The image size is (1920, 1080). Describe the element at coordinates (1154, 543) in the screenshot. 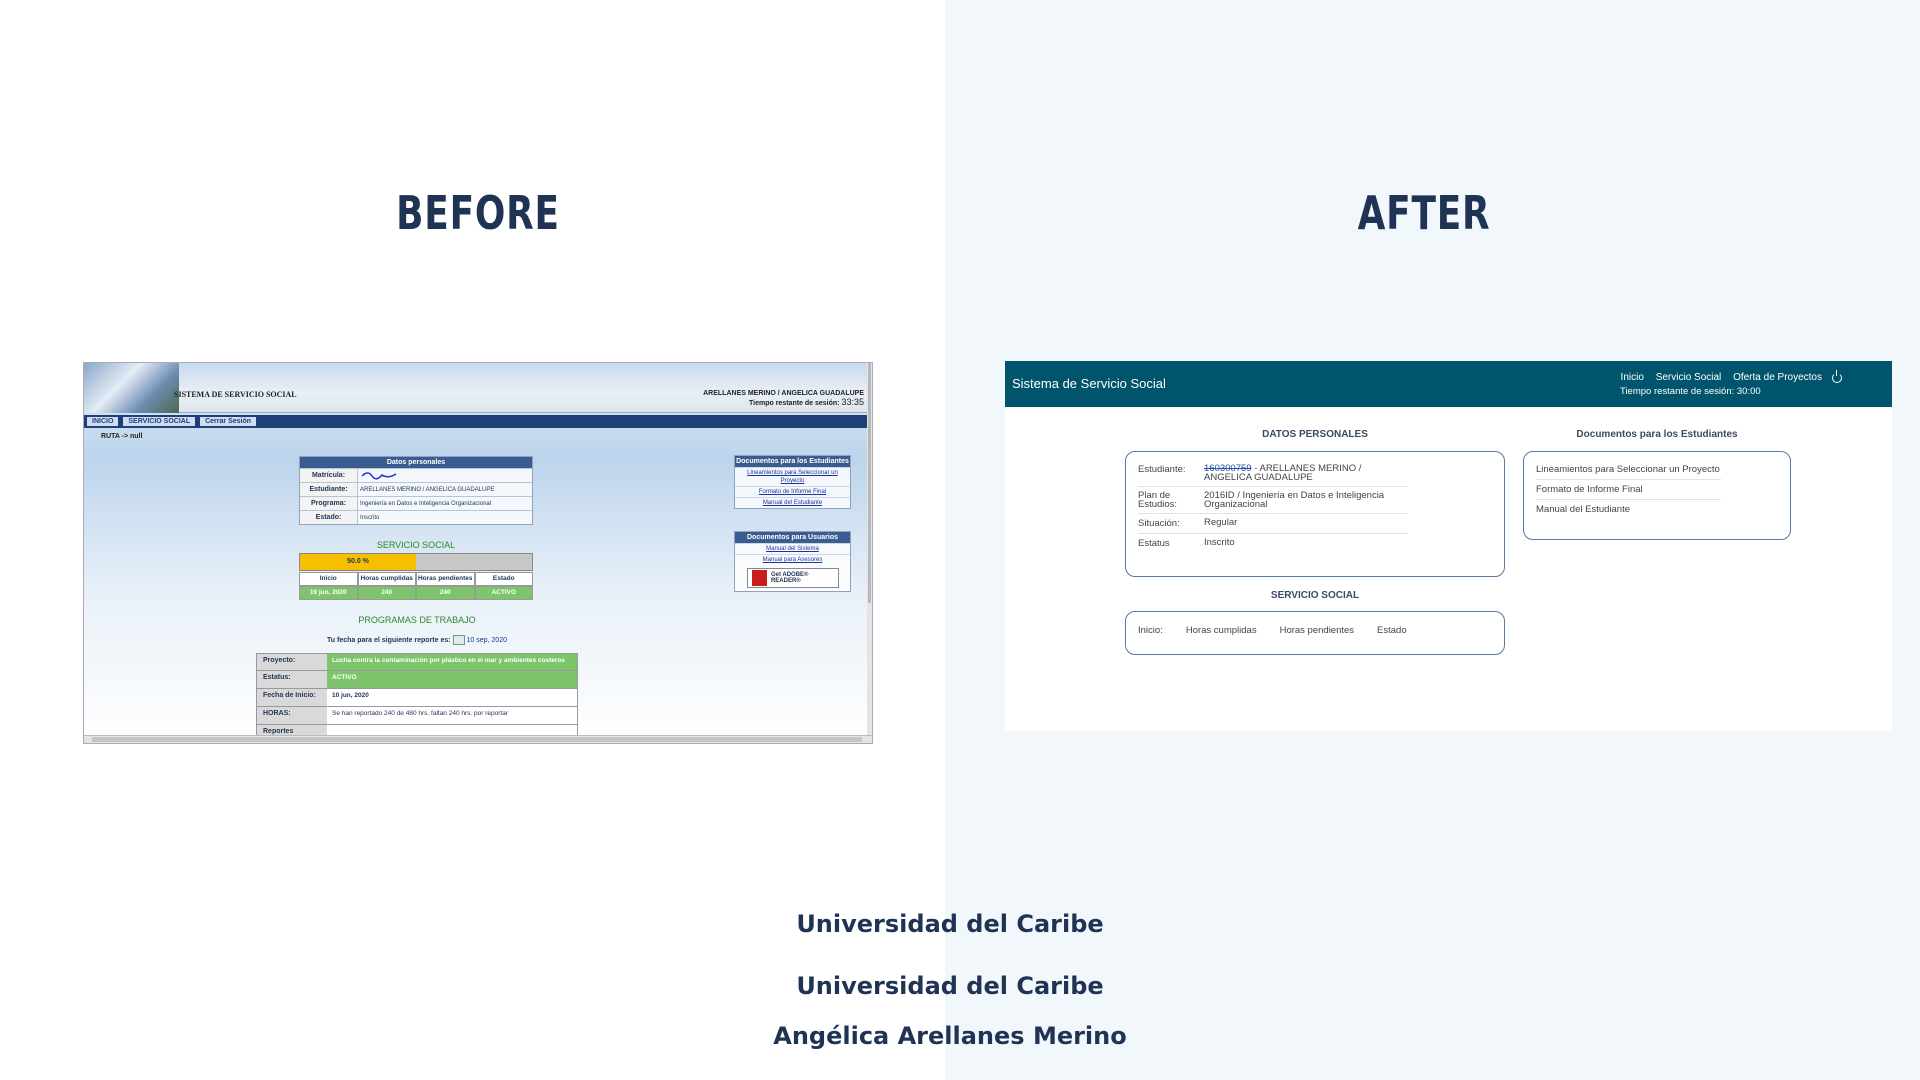

I see `new-row-label: Estatus` at that location.